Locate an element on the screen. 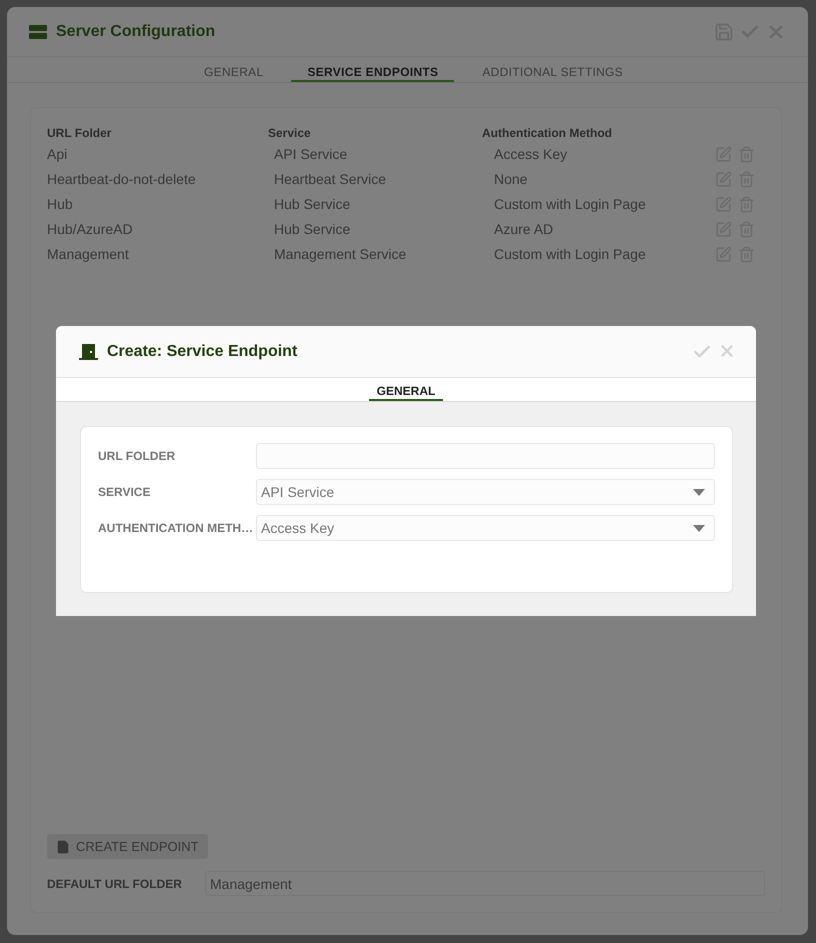 Image resolution: width=816 pixels, height=943 pixels. tab: SERVICE ENDPOINTS is located at coordinates (372, 69).